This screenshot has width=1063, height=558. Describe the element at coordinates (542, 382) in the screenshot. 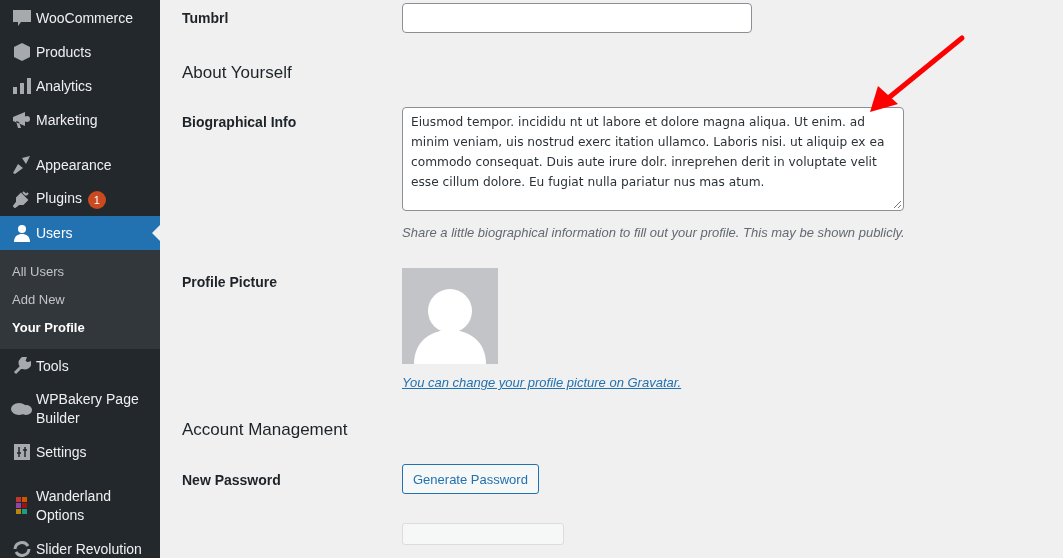

I see `gravatar-link: You can change your profile picture on Gravatar.` at that location.